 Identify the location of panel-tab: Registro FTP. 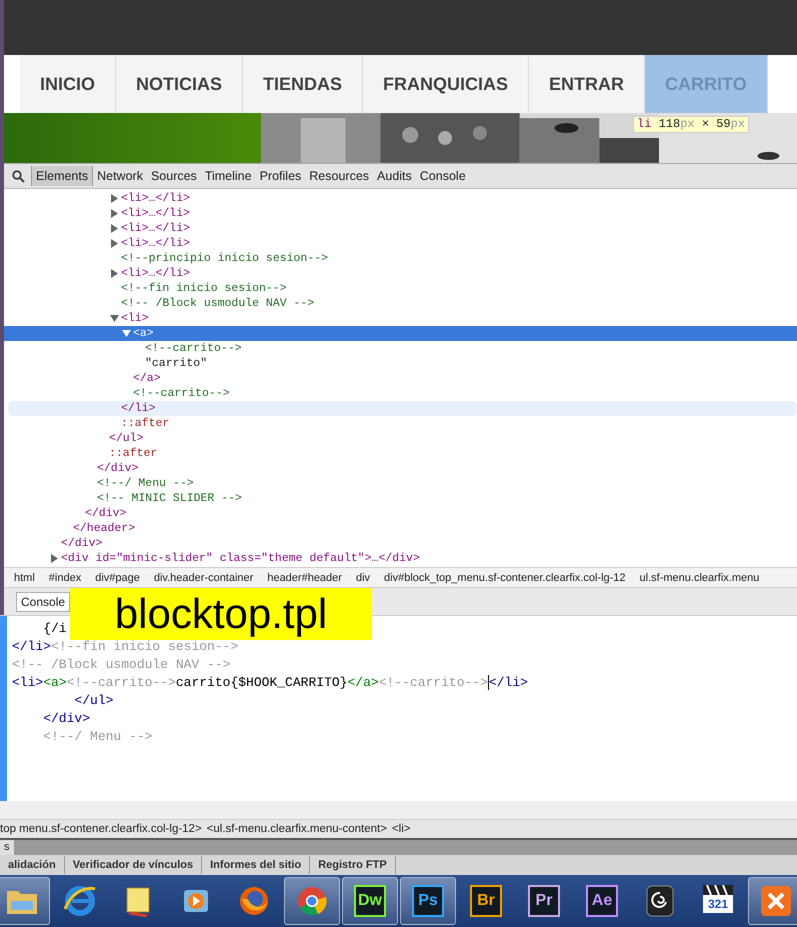
(353, 865).